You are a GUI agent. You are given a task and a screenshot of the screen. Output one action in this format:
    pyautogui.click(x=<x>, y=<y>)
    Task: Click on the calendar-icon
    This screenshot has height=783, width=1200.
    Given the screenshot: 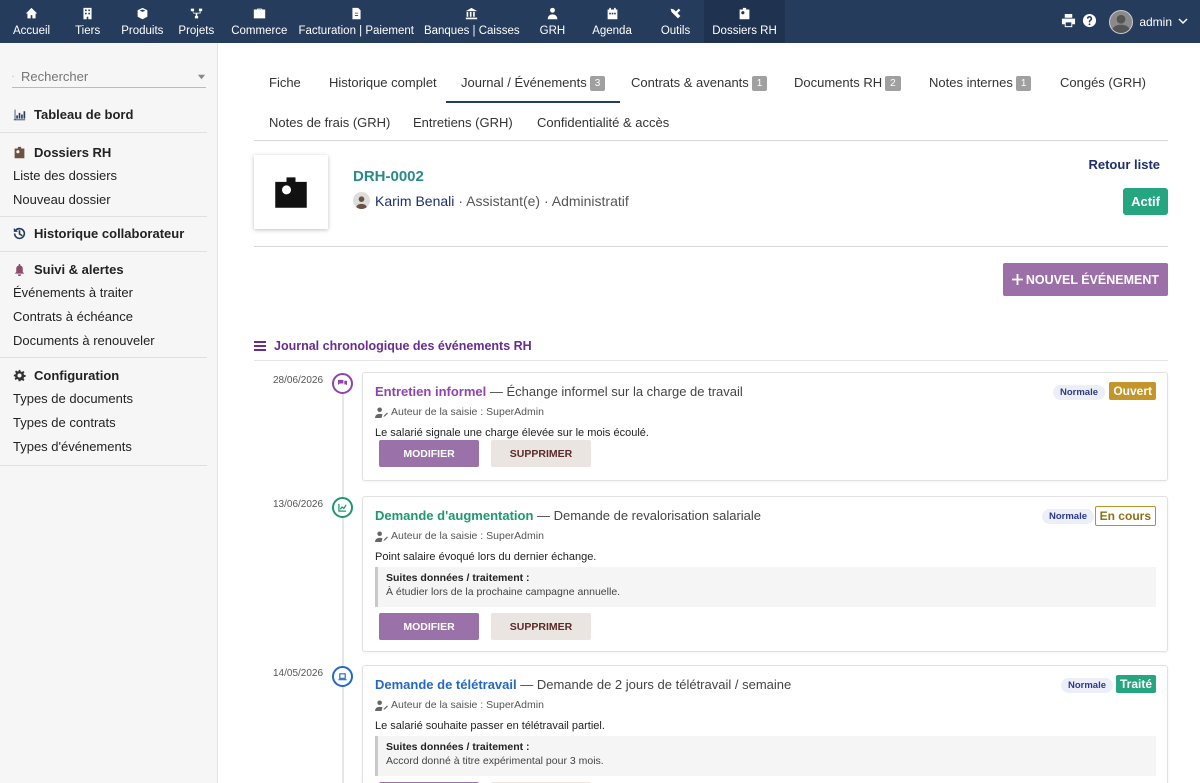 What is the action you would take?
    pyautogui.click(x=612, y=14)
    